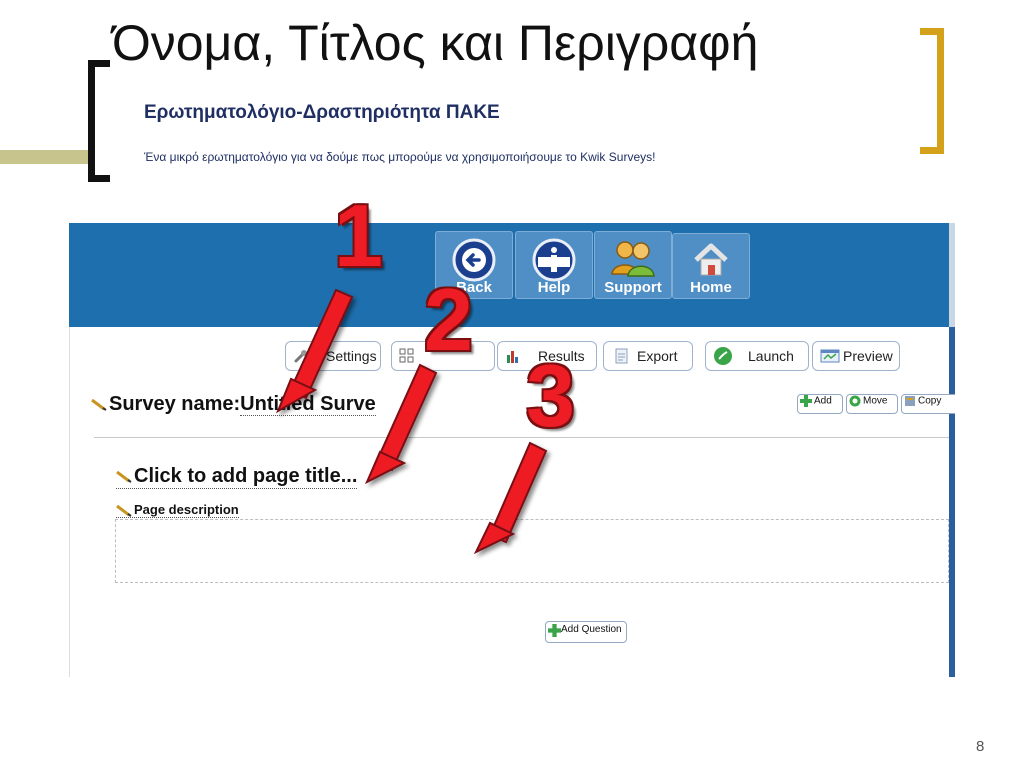  Describe the element at coordinates (554, 287) in the screenshot. I see `nav-help-label: Help` at that location.